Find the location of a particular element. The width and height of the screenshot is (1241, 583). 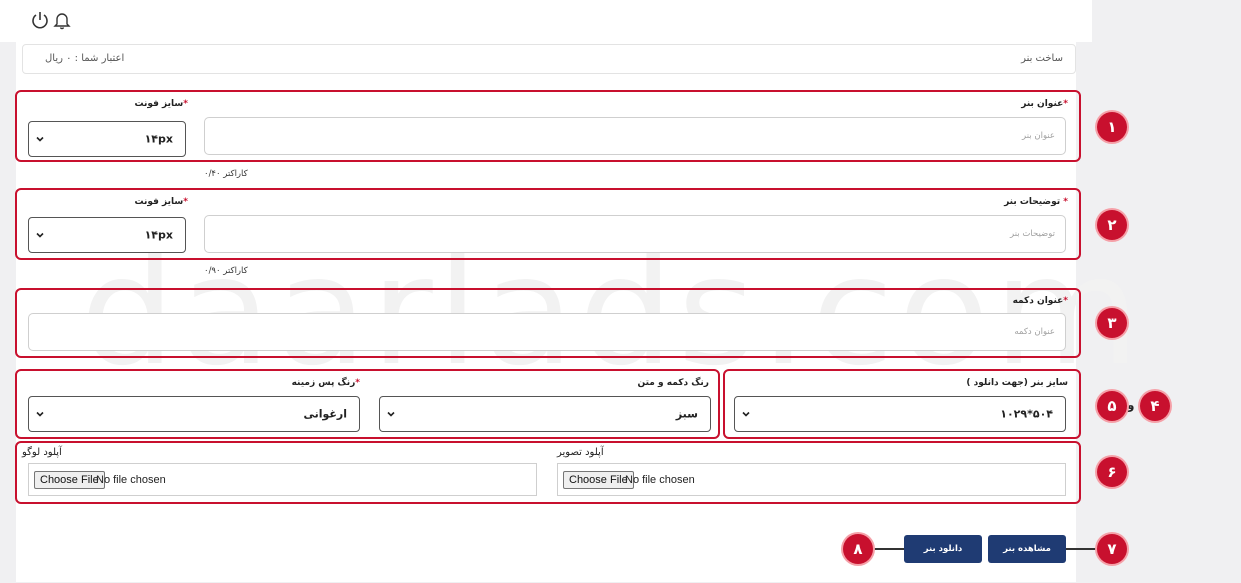

banner-size-label: سایز بنر (جهت دانلود ) is located at coordinates (1017, 383).